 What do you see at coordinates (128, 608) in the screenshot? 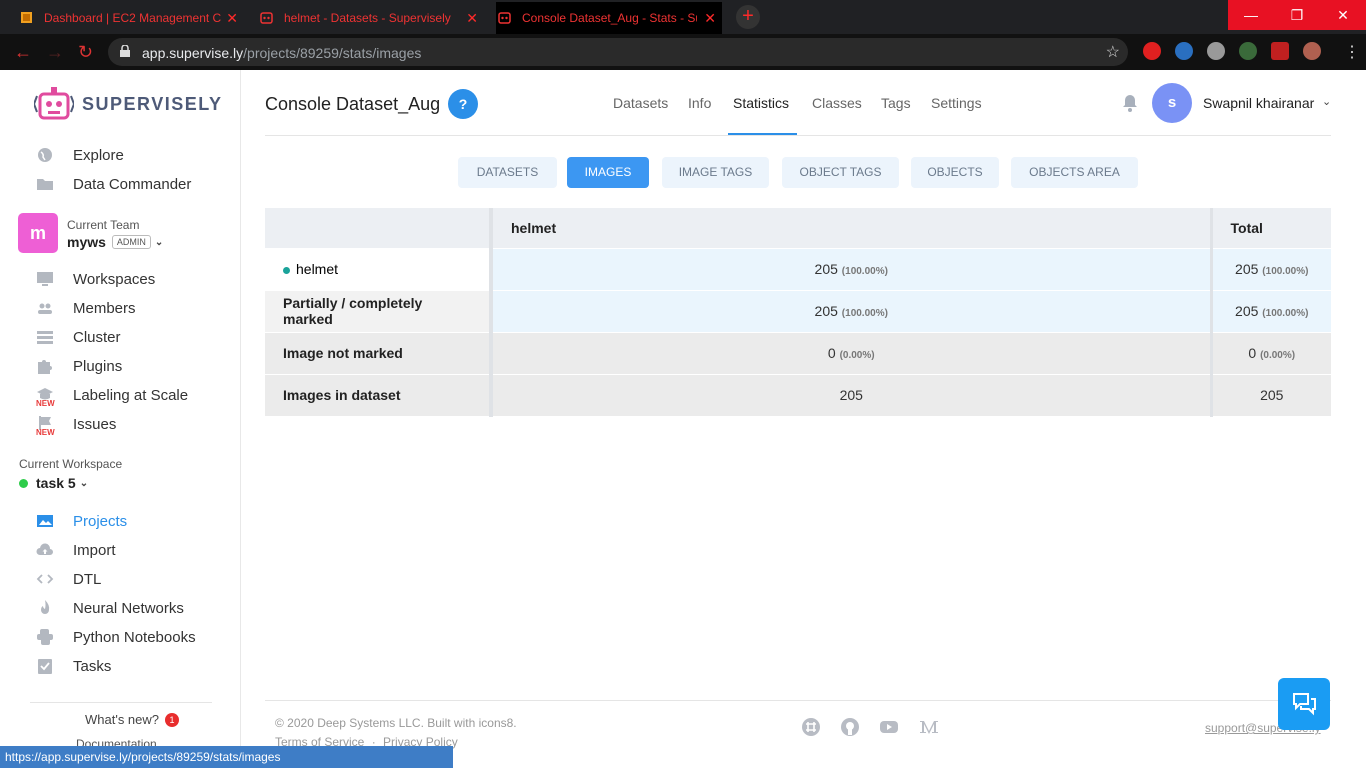
I see `sidebar-item-label: Neural Networks` at bounding box center [128, 608].